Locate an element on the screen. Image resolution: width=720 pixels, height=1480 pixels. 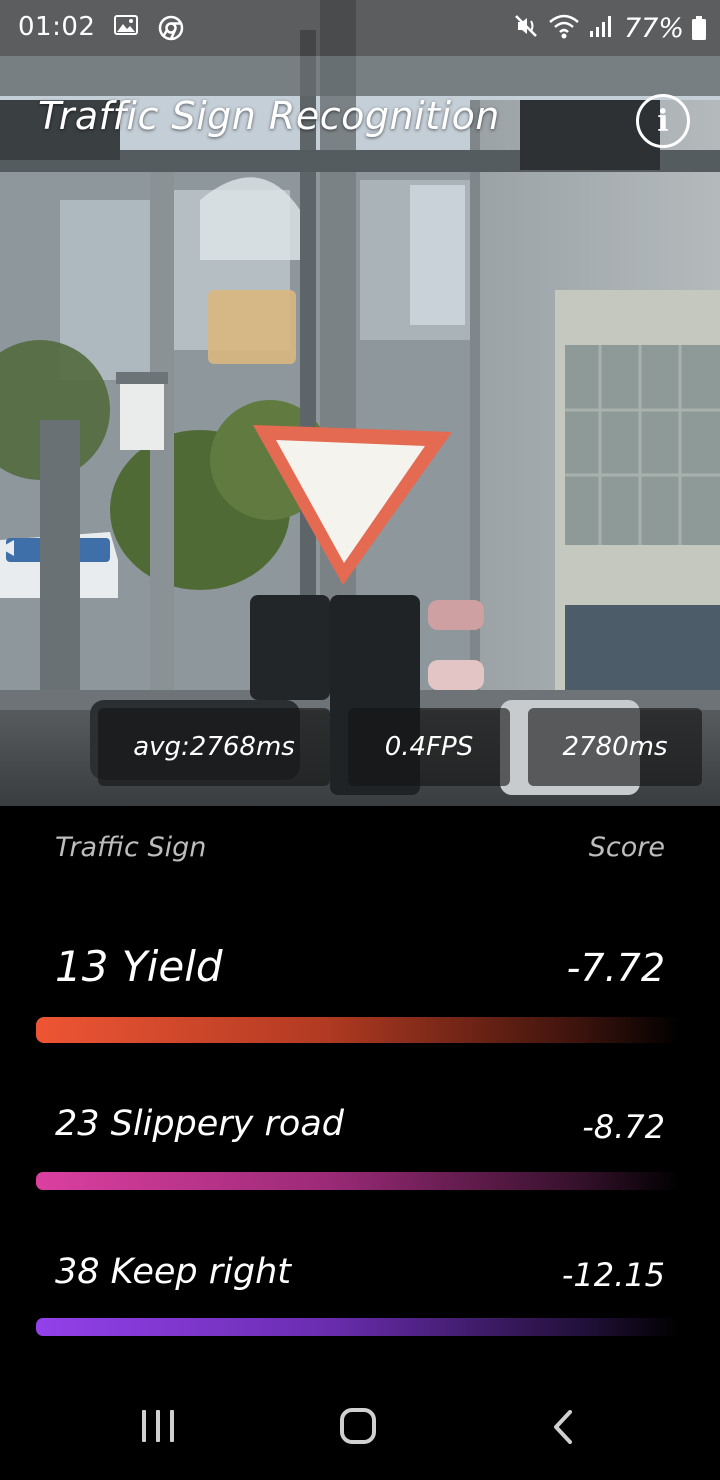
back-icon is located at coordinates (563, 1427).